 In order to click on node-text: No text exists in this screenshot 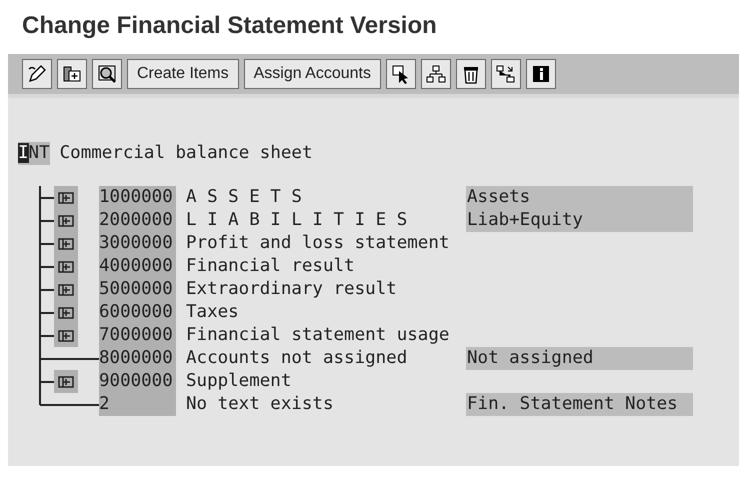, I will do `click(260, 404)`.